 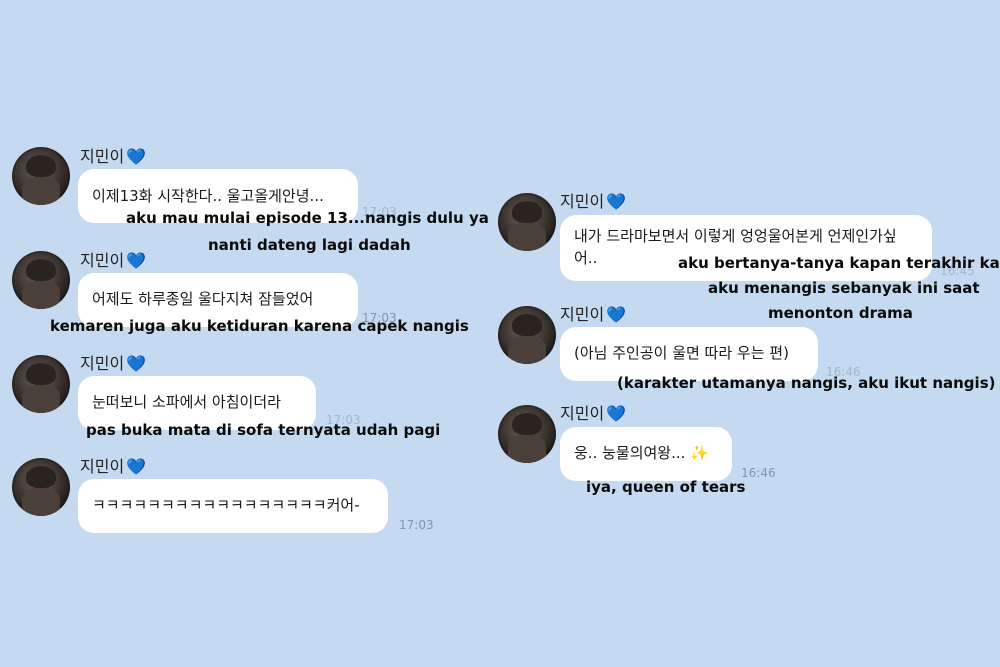 What do you see at coordinates (416, 525) in the screenshot?
I see `message-time: 17:03` at bounding box center [416, 525].